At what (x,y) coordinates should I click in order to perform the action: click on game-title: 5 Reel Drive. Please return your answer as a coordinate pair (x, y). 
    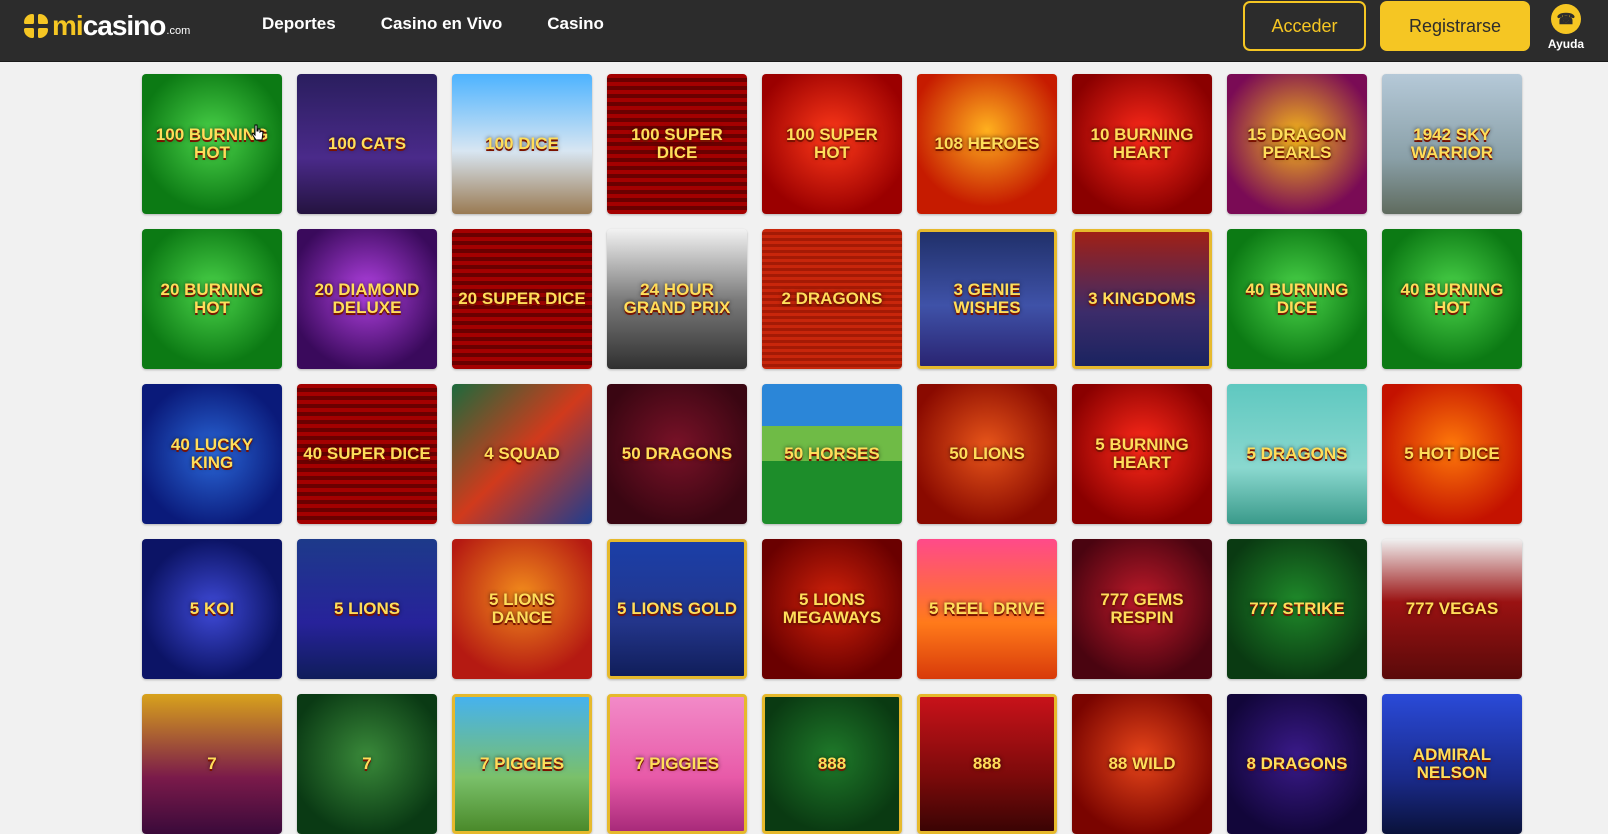
    Looking at the image, I should click on (987, 609).